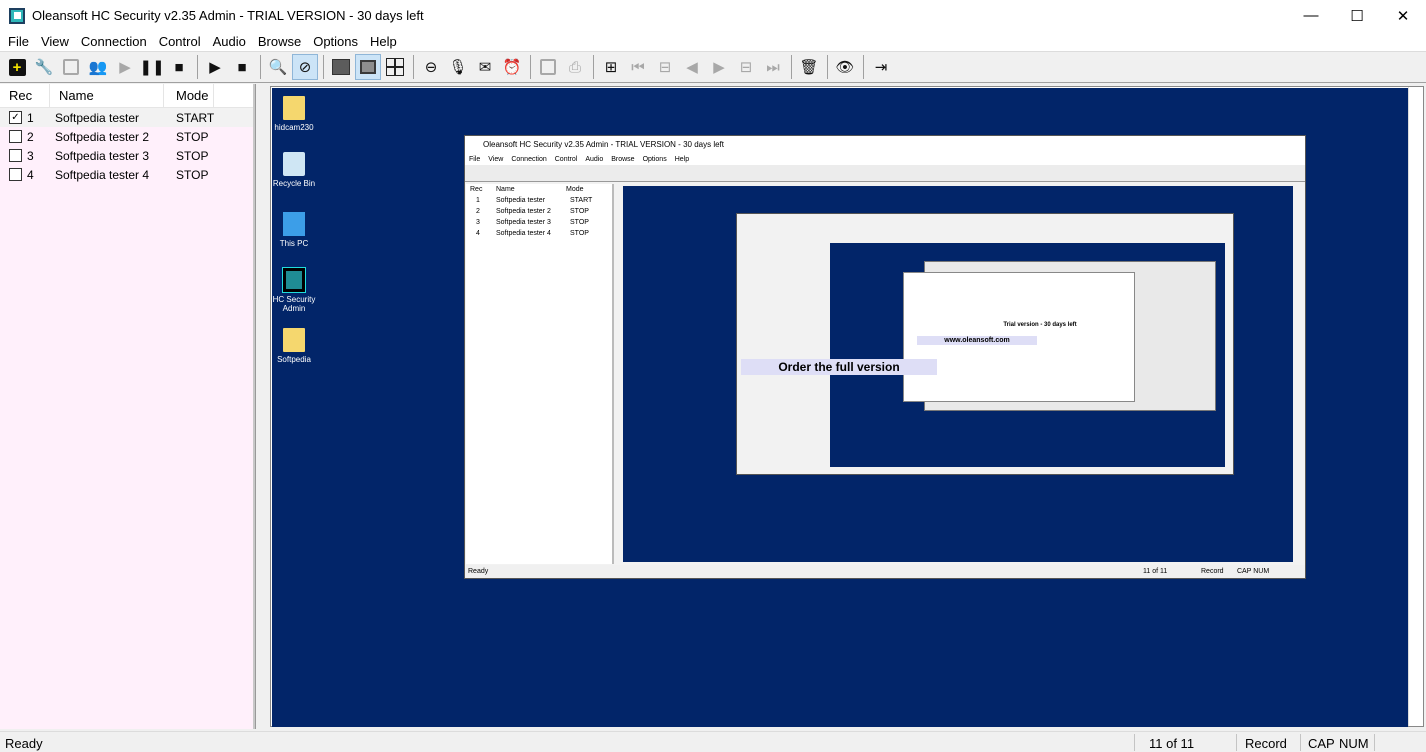 The image size is (1426, 752). I want to click on nested-col: Mode, so click(575, 189).